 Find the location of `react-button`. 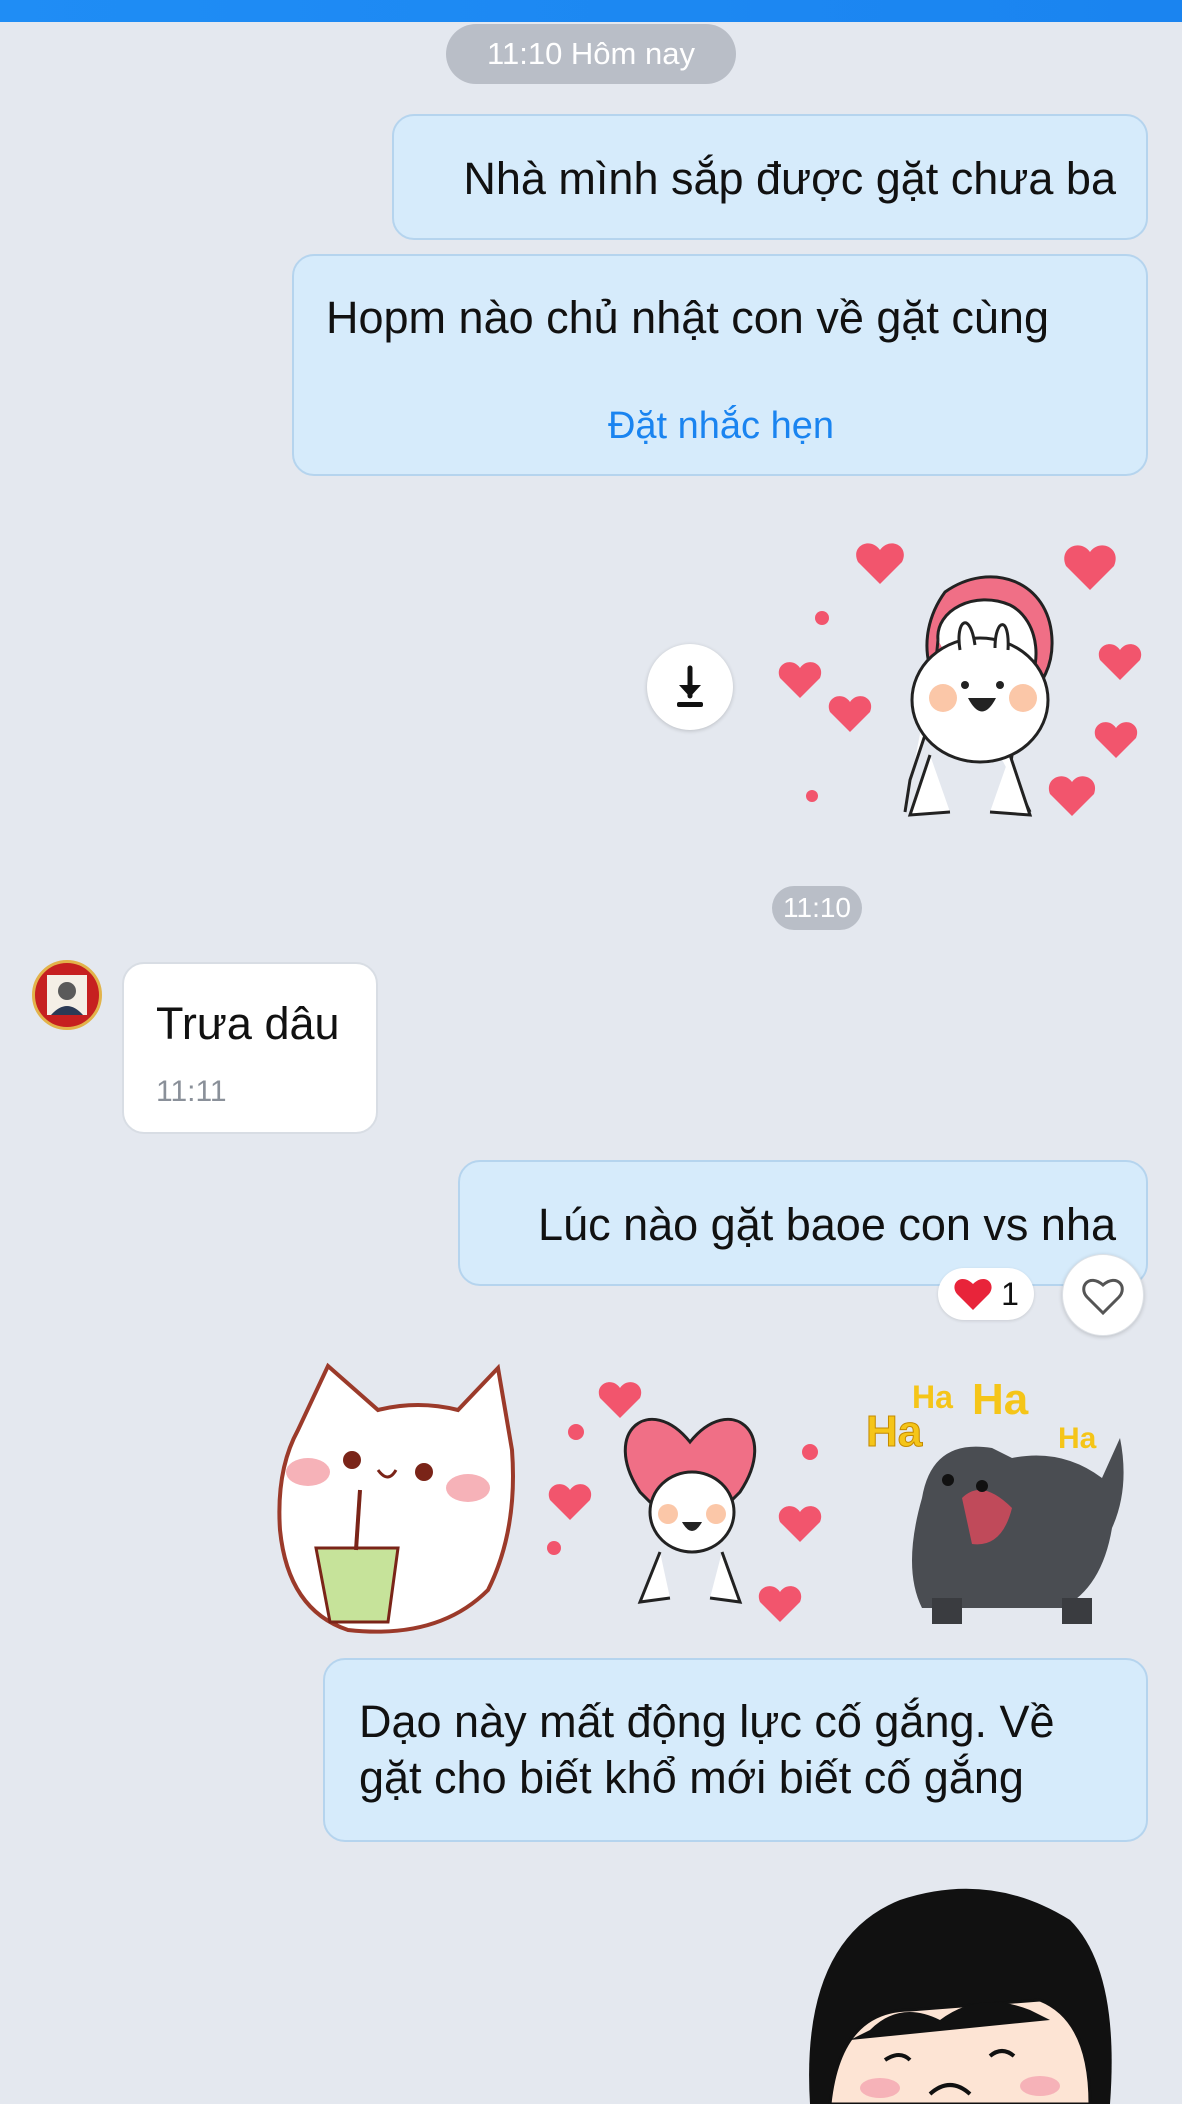

react-button is located at coordinates (1103, 1295).